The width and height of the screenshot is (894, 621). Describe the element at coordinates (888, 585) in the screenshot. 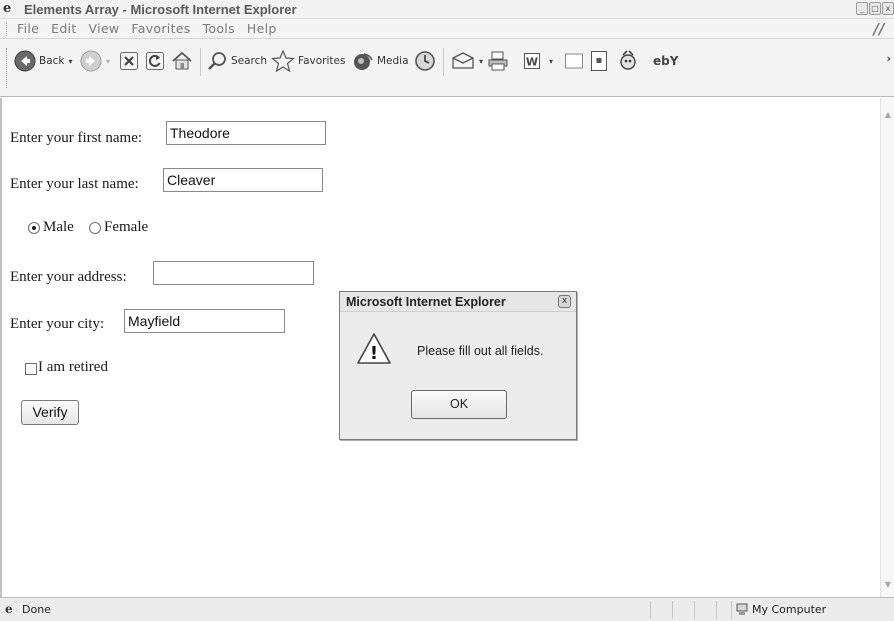

I see `scroll-down-icon: ▼` at that location.